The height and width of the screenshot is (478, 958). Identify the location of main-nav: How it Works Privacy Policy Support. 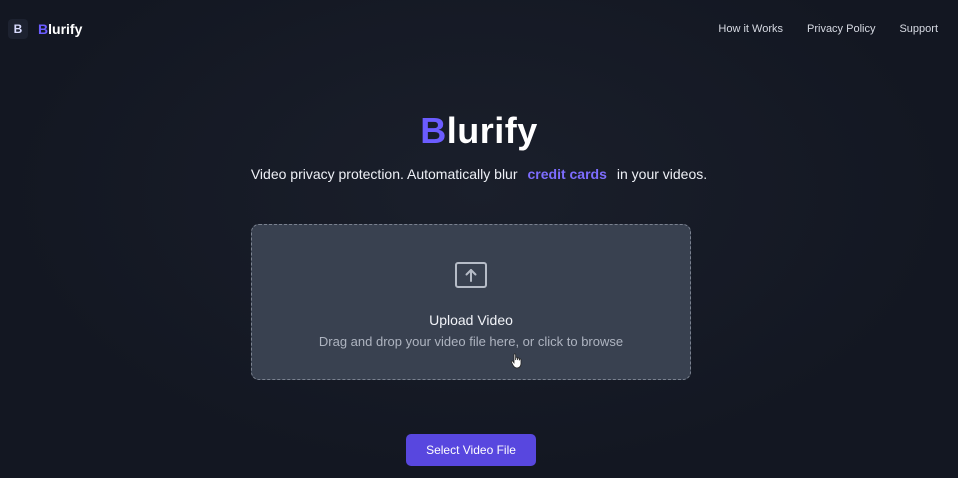
(828, 29).